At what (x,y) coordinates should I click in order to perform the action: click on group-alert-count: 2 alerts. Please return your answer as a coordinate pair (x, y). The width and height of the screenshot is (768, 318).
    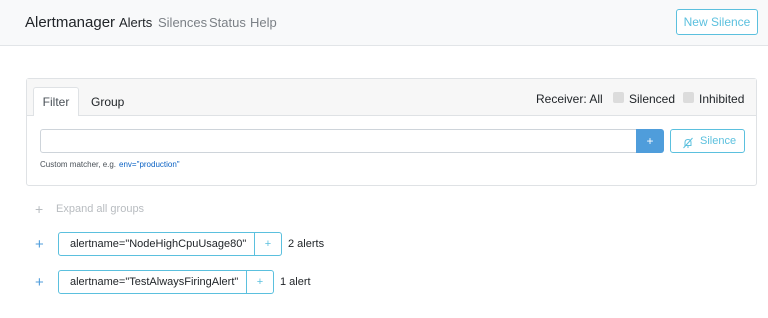
    Looking at the image, I should click on (306, 244).